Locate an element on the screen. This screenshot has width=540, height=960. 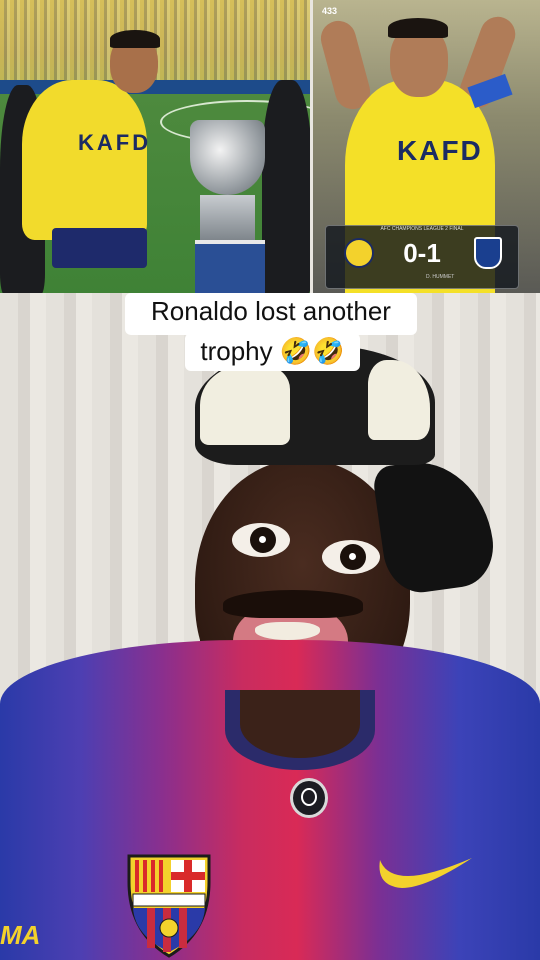
swoosh-logo-icon is located at coordinates (425, 873).